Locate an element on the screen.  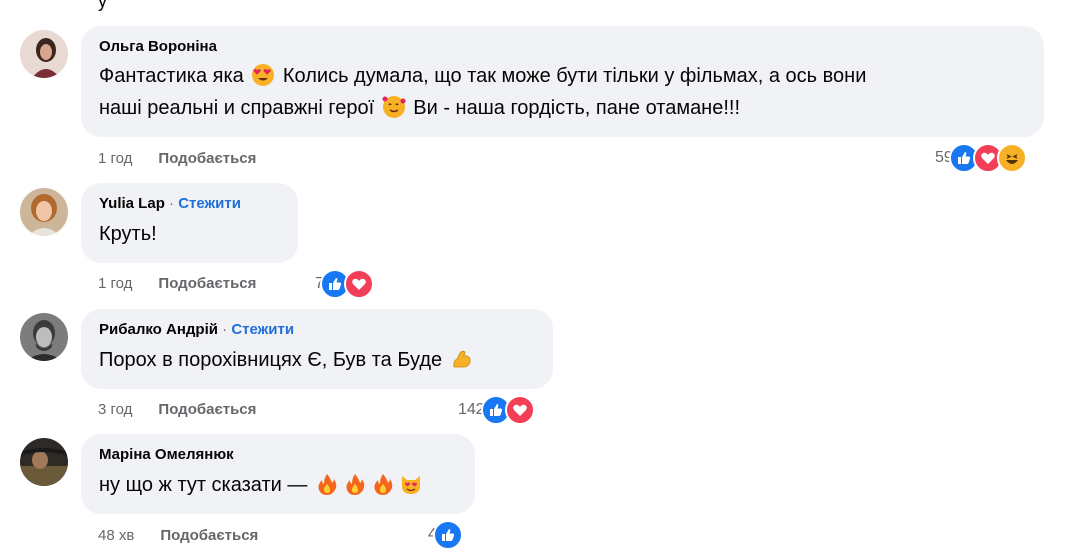
like-reaction-icon is located at coordinates (447, 535).